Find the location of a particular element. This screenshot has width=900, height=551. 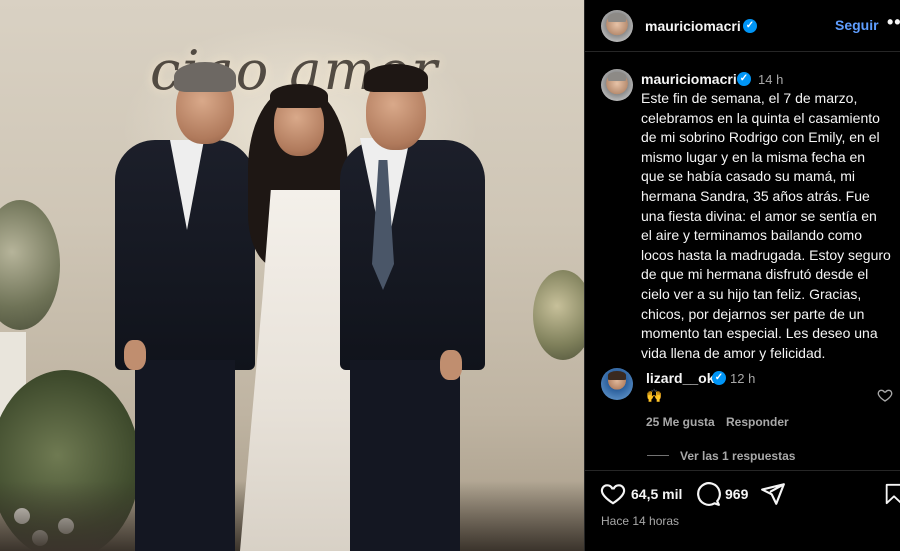

post-time-ago: Hace 14 horas is located at coordinates (640, 521).